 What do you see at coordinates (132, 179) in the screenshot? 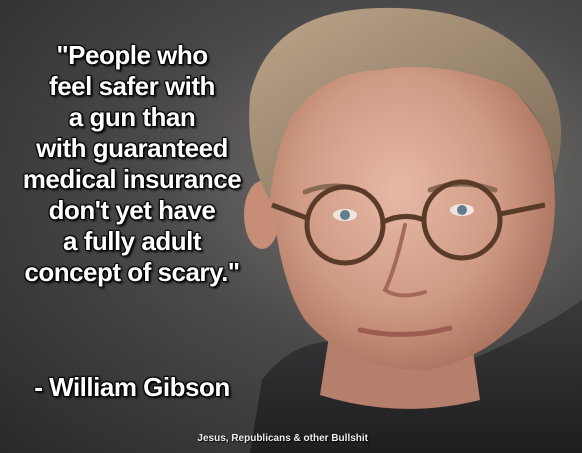
I see `quote-line: medical insurance` at bounding box center [132, 179].